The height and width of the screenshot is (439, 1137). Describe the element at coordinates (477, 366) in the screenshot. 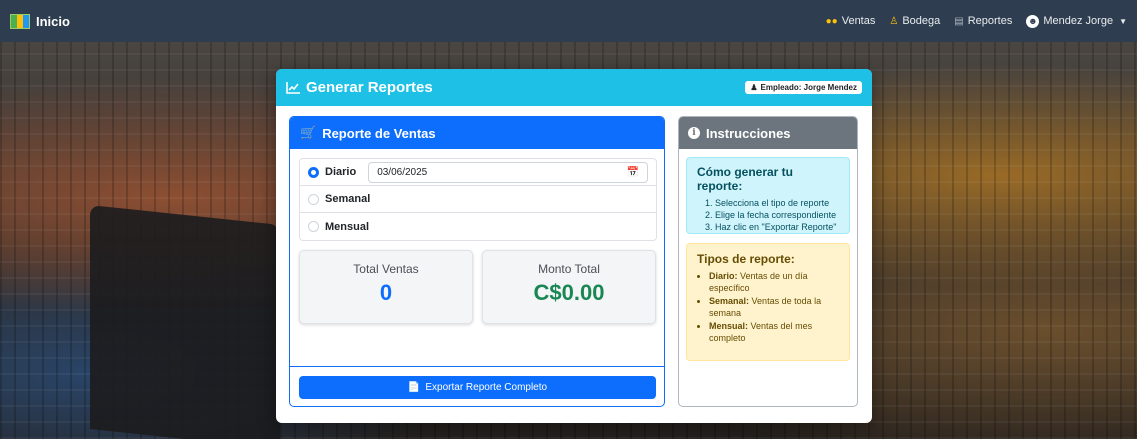

I see `divider` at that location.